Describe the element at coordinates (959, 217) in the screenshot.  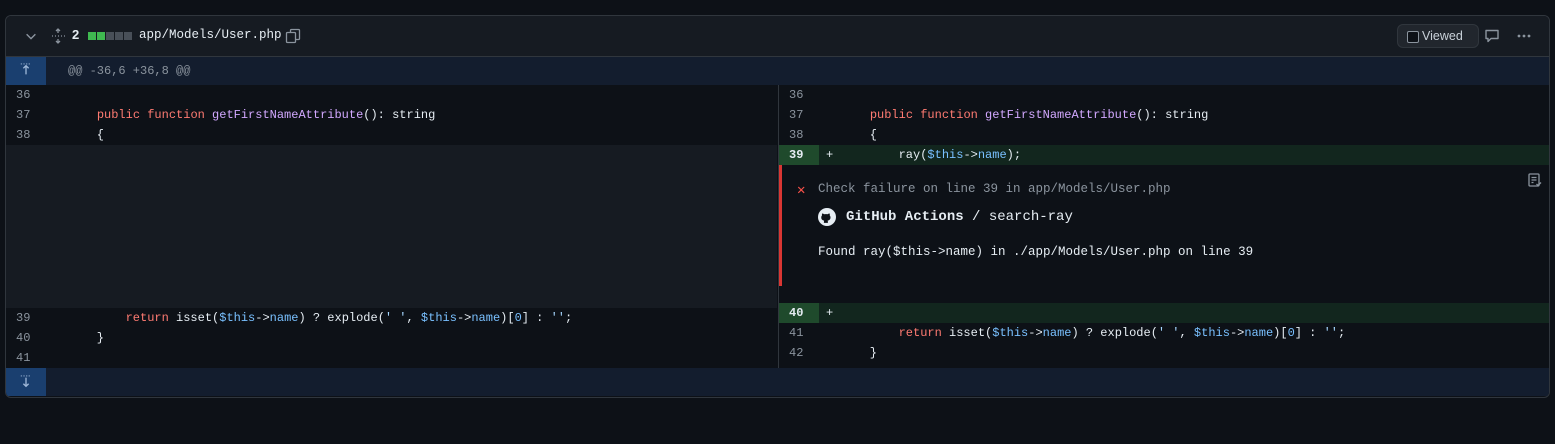
I see `annotation-app: GitHub Actions / search-ray` at that location.